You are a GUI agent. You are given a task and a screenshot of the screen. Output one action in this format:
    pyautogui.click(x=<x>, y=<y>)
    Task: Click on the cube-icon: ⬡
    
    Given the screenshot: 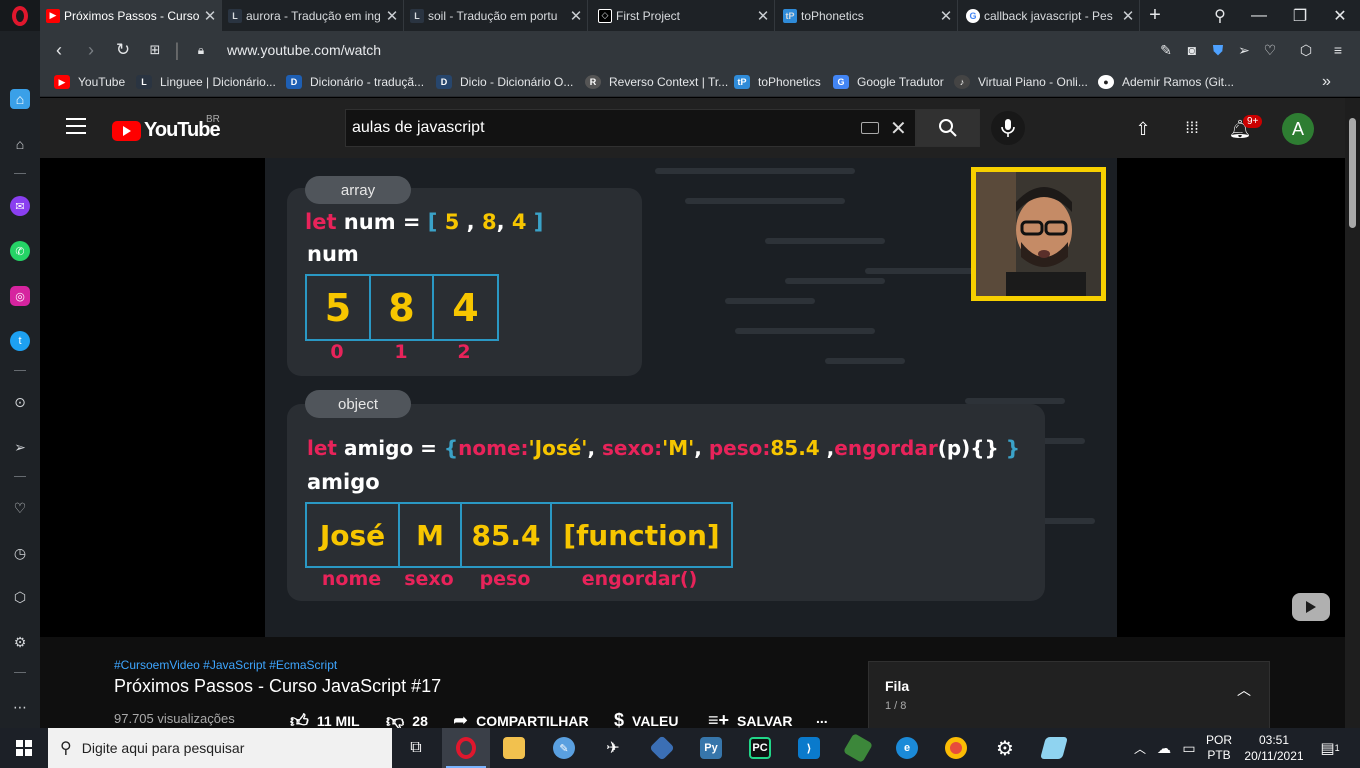 What is the action you would take?
    pyautogui.click(x=1306, y=50)
    